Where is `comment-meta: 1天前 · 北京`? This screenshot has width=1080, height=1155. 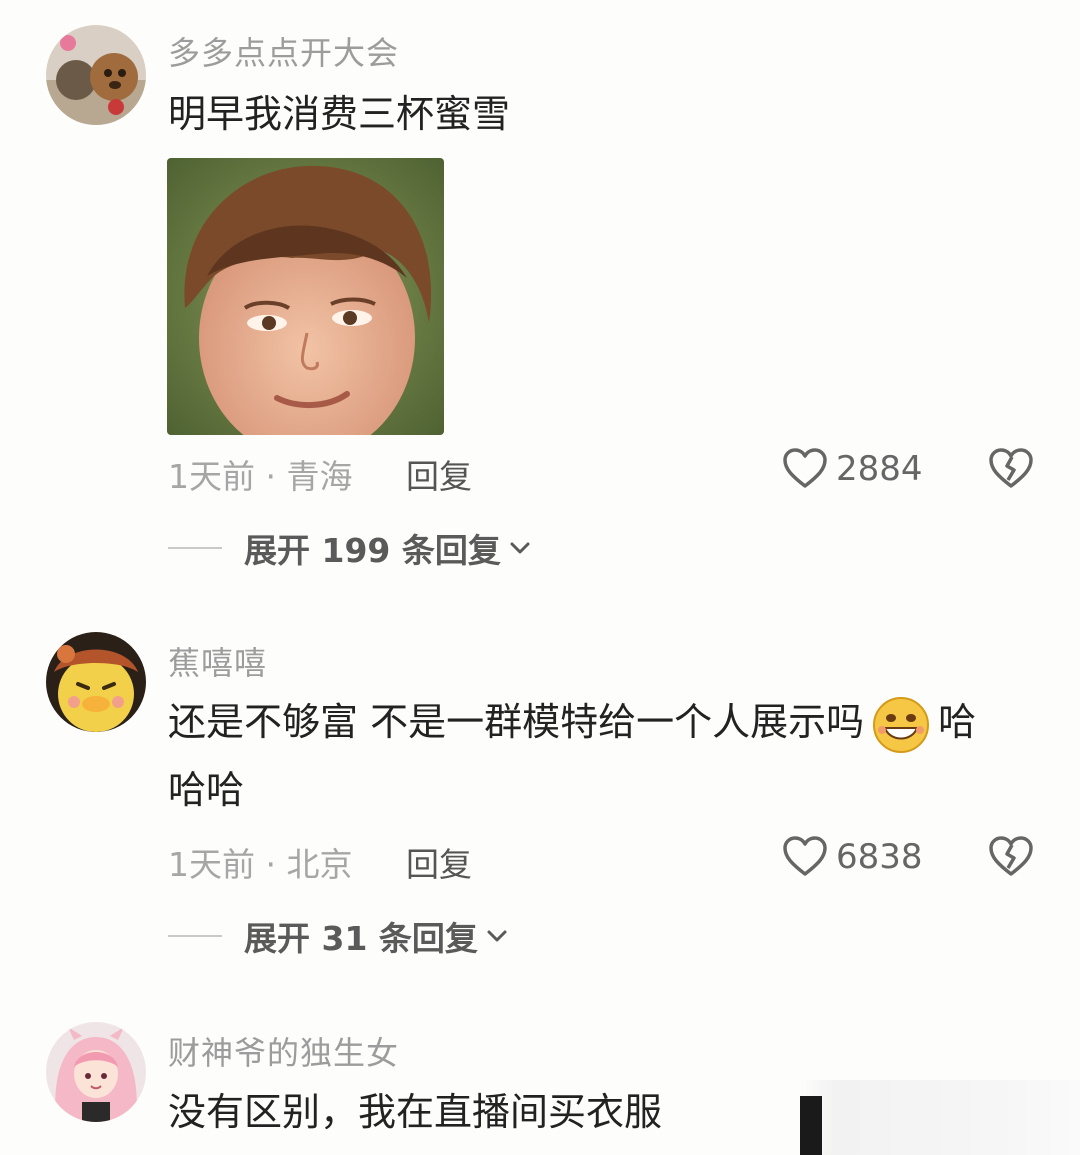
comment-meta: 1天前 · 北京 is located at coordinates (260, 864).